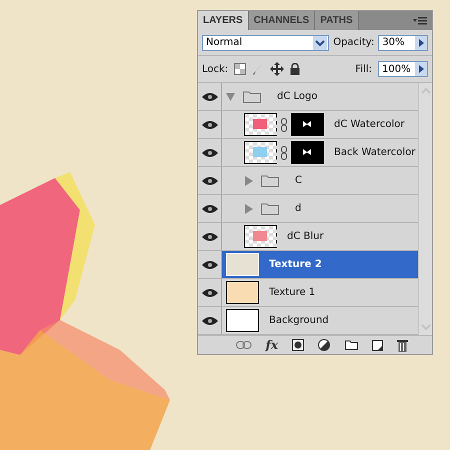 This screenshot has height=450, width=450. Describe the element at coordinates (420, 20) in the screenshot. I see `panel-menu-icon` at that location.